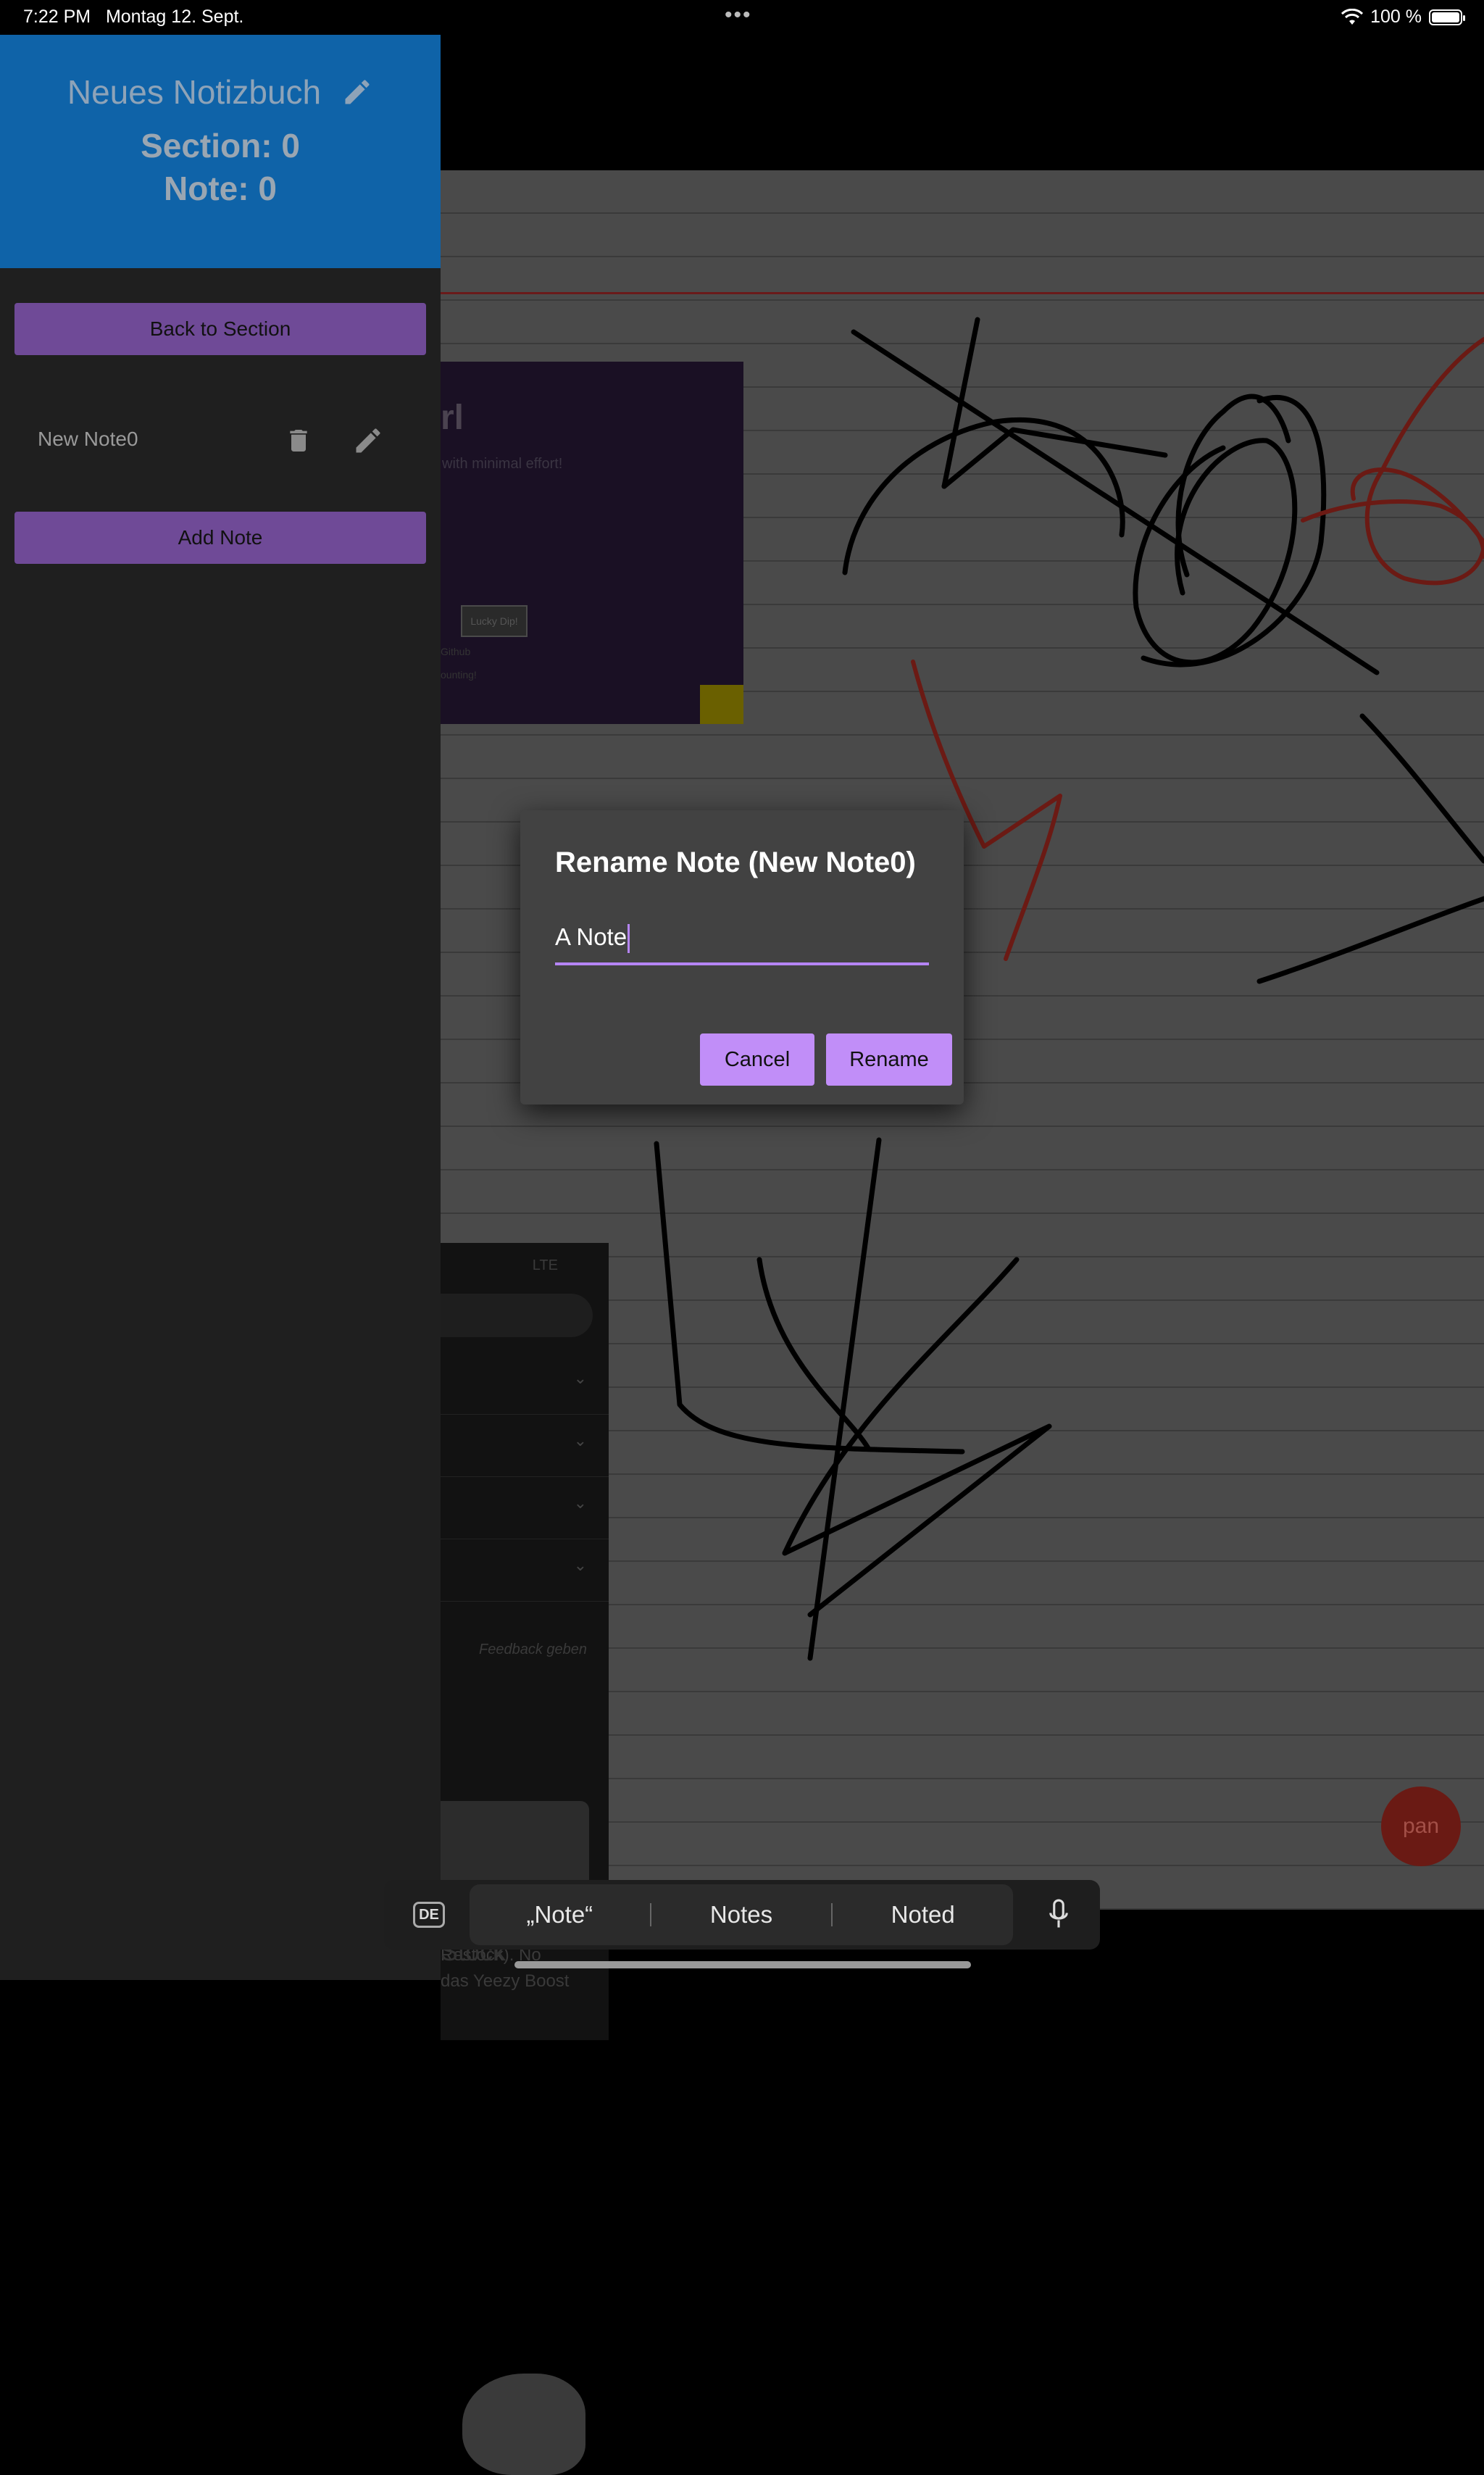  I want to click on text-caret, so click(629, 939).